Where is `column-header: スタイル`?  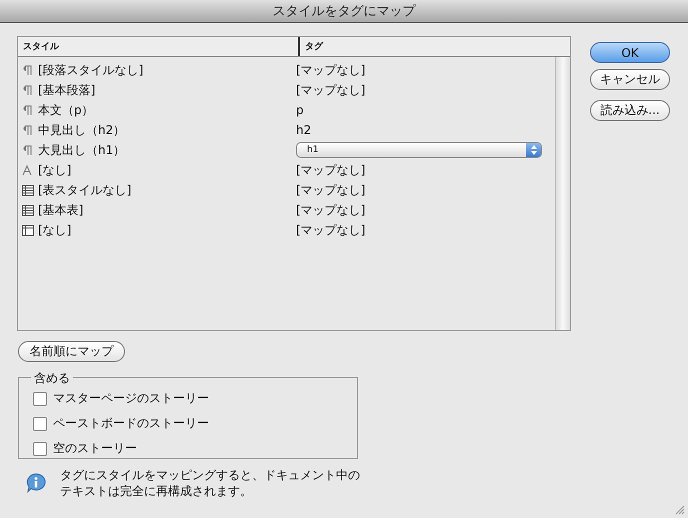 column-header: スタイル is located at coordinates (159, 46).